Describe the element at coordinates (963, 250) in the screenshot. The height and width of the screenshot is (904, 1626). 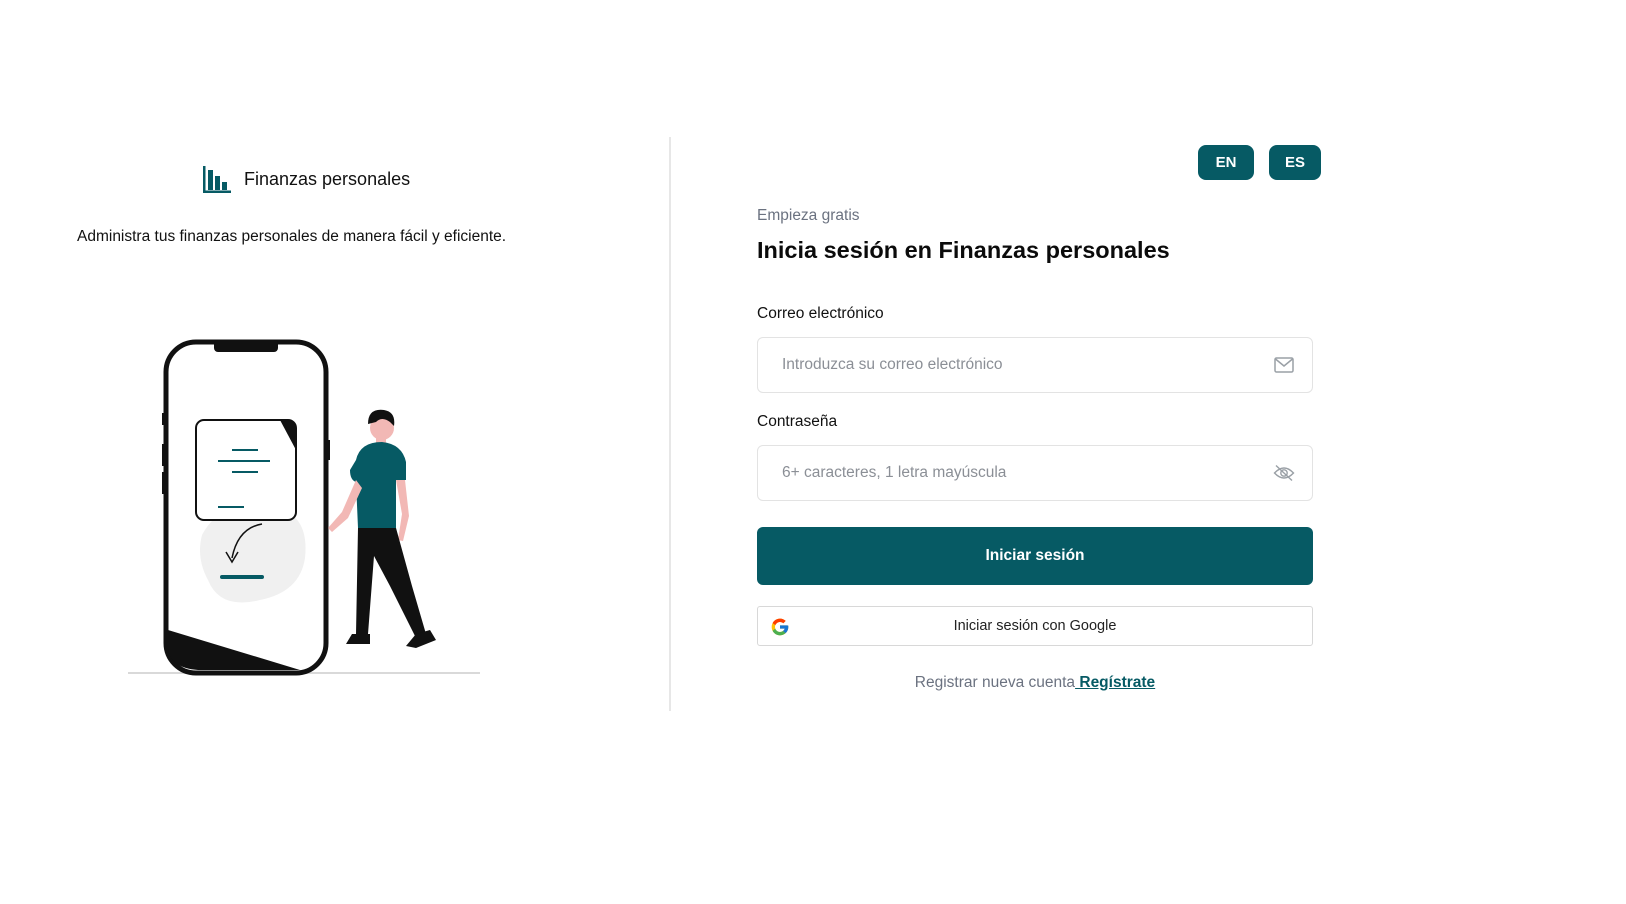
I see `page-title: Inicia sesión en Finanzas personales` at that location.